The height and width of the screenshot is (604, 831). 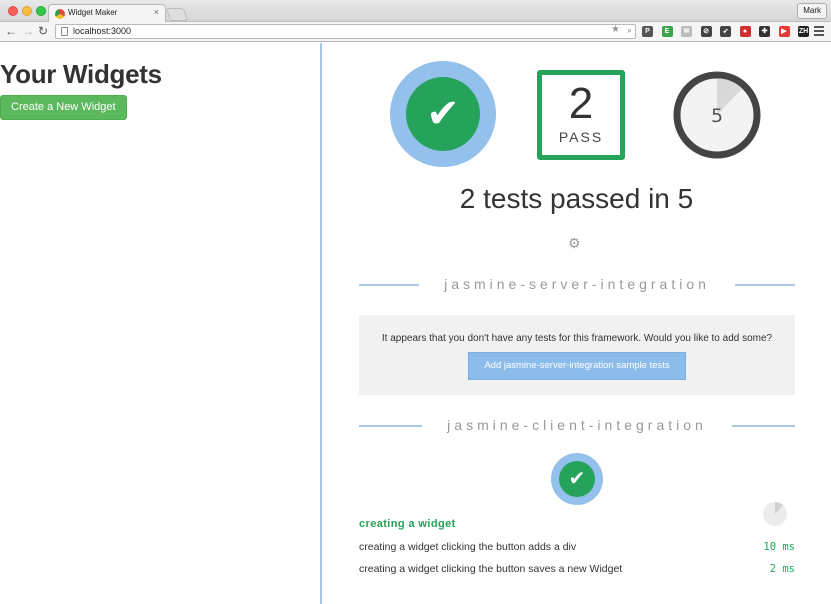 What do you see at coordinates (63, 107) in the screenshot?
I see `create-widget-button: Create a New Widget` at bounding box center [63, 107].